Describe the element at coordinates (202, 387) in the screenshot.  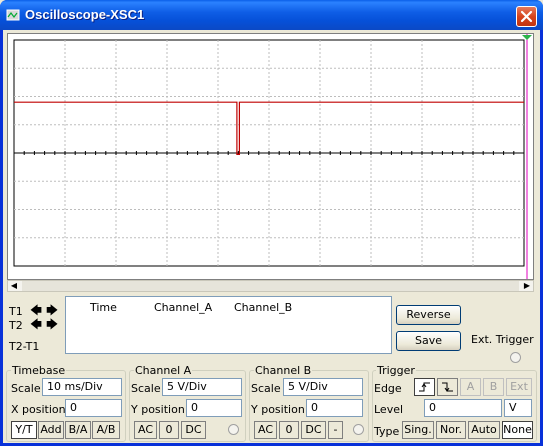
I see `channel-a-scale-field: 5 V/Div` at that location.